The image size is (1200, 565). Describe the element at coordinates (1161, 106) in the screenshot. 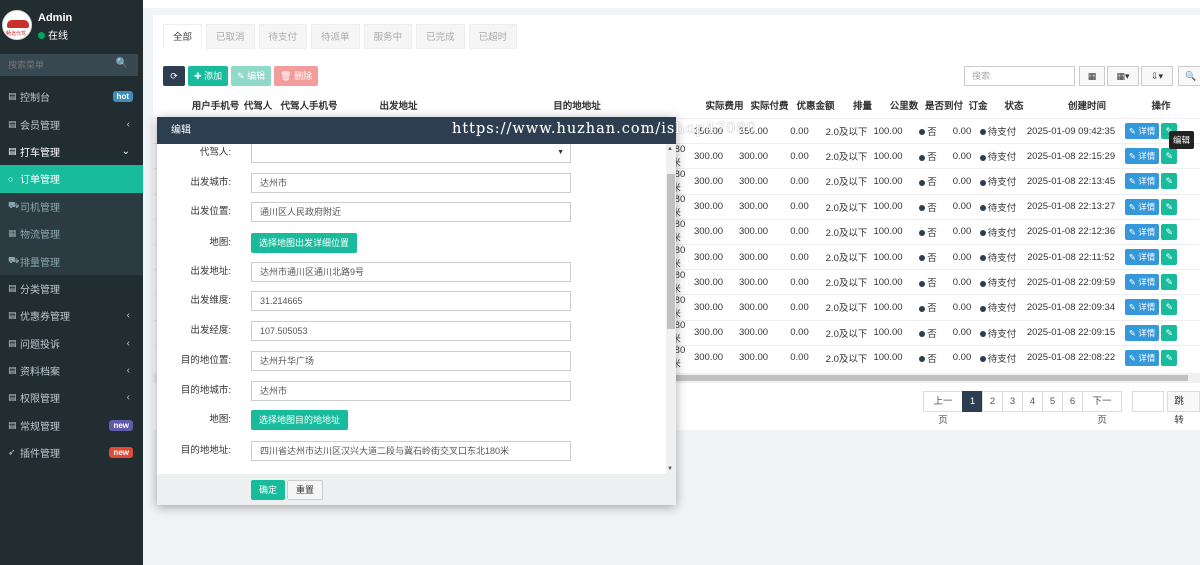

I see `column-header: 操作` at that location.